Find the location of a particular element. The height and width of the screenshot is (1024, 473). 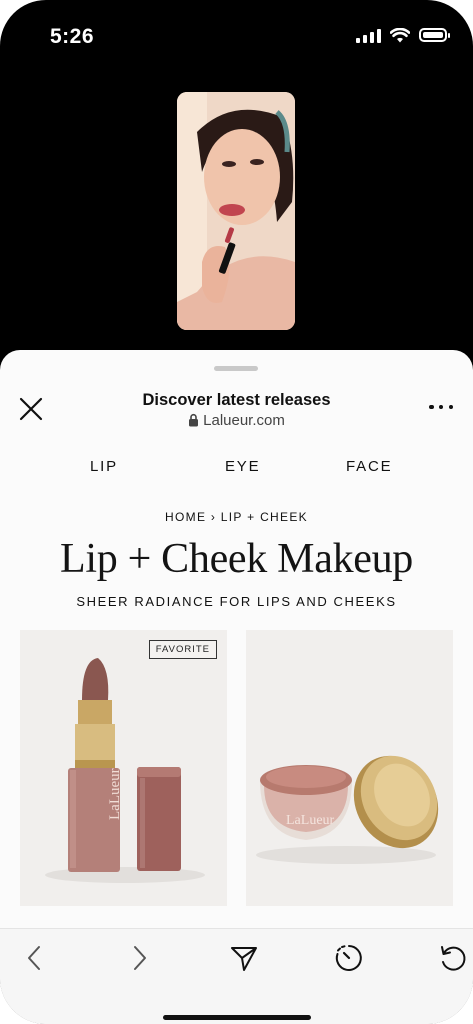

chevron-left-icon is located at coordinates (34, 958).